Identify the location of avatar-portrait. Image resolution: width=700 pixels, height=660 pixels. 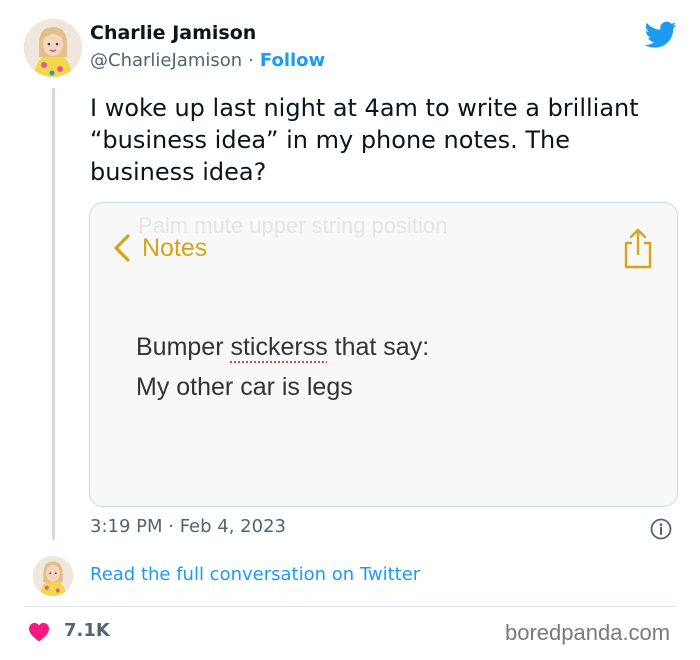
(53, 48).